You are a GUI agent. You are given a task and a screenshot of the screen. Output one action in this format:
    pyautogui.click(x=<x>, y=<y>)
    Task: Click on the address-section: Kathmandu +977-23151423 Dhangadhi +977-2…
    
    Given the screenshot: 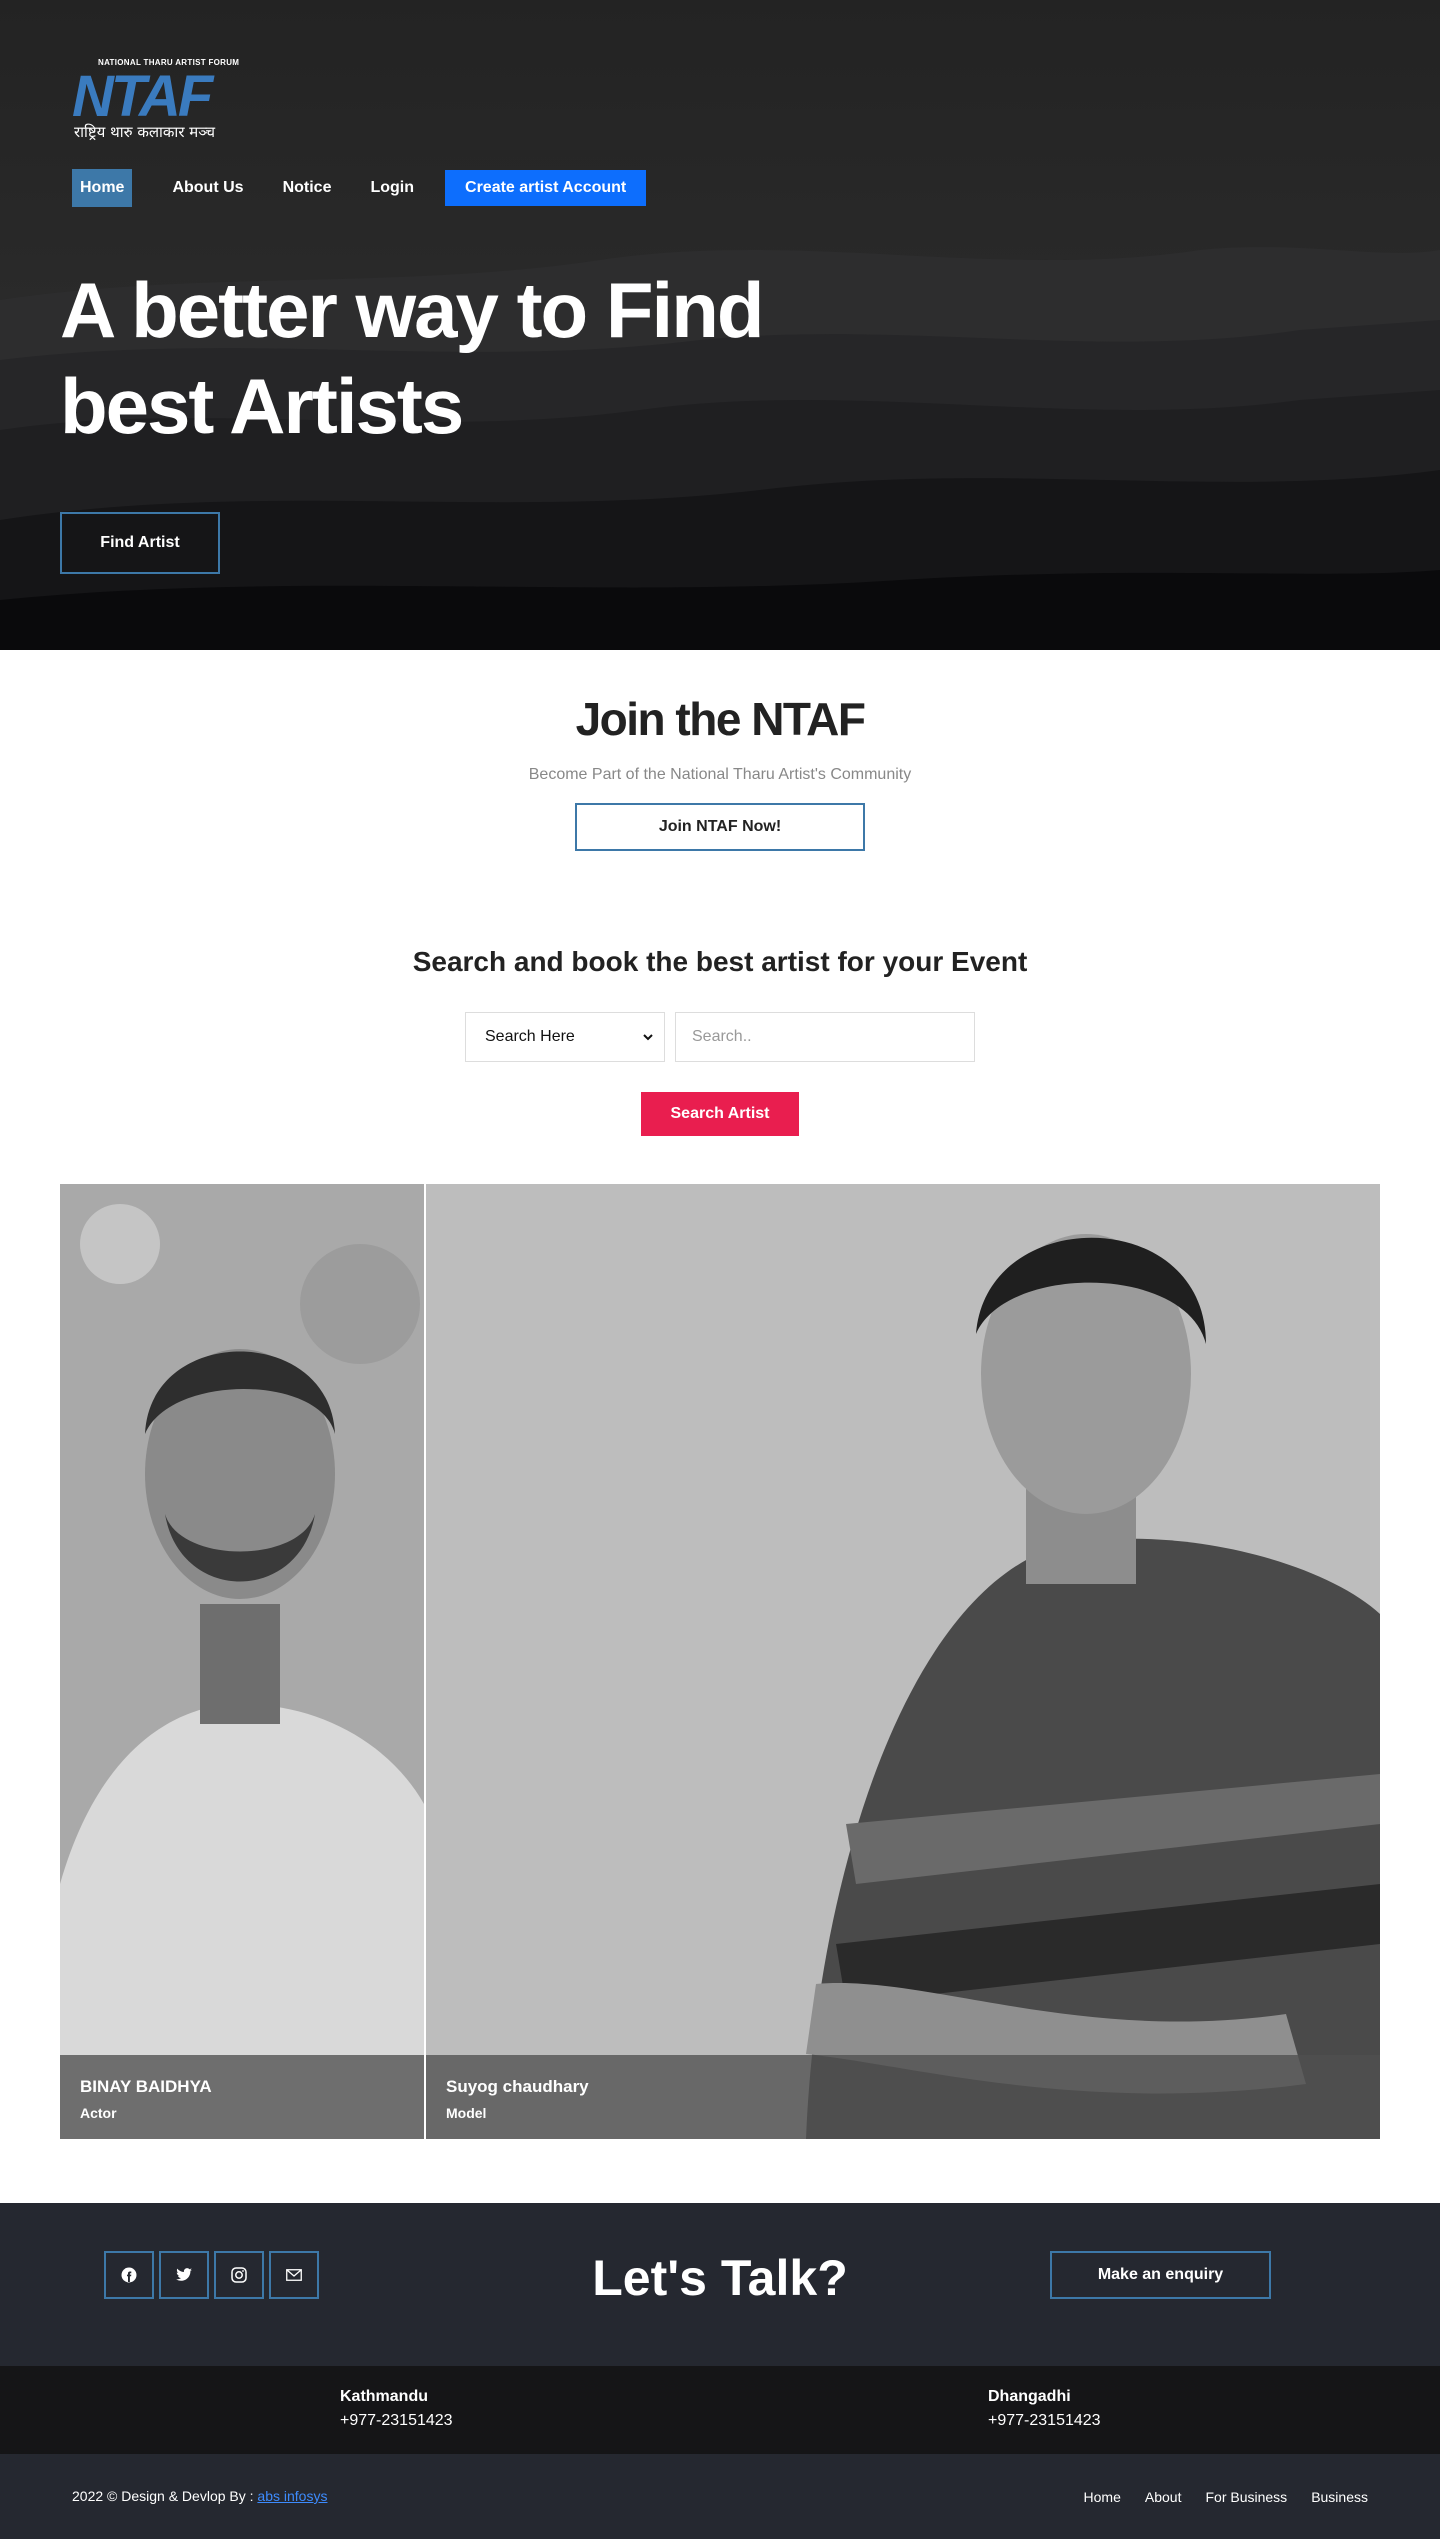 What is the action you would take?
    pyautogui.click(x=720, y=2410)
    